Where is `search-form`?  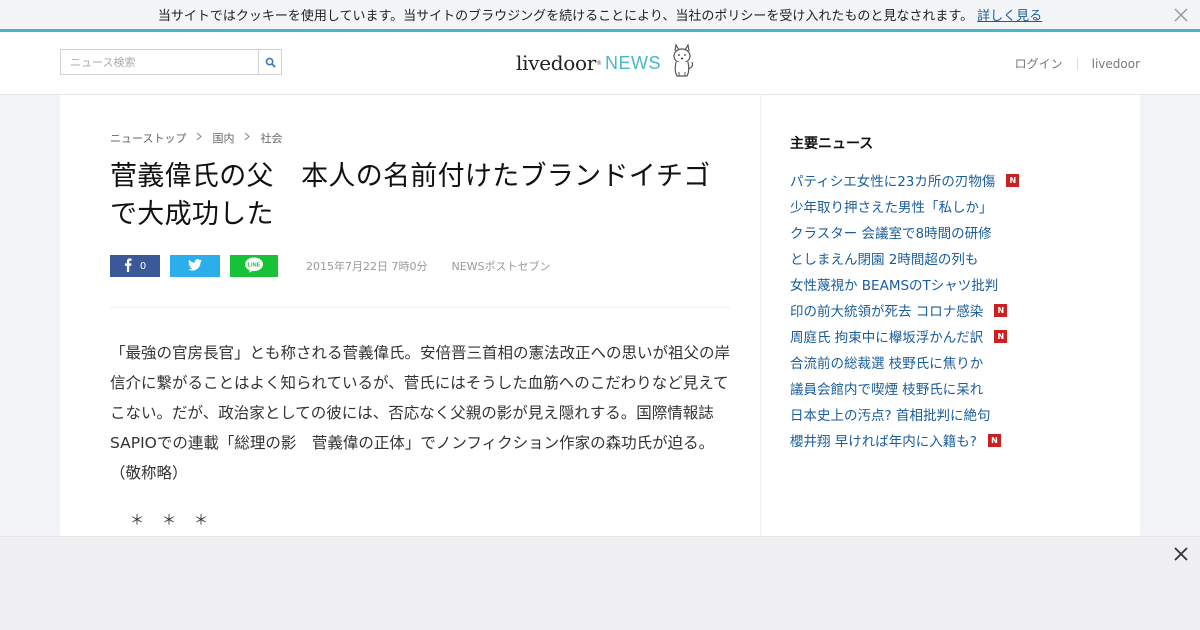 search-form is located at coordinates (171, 62).